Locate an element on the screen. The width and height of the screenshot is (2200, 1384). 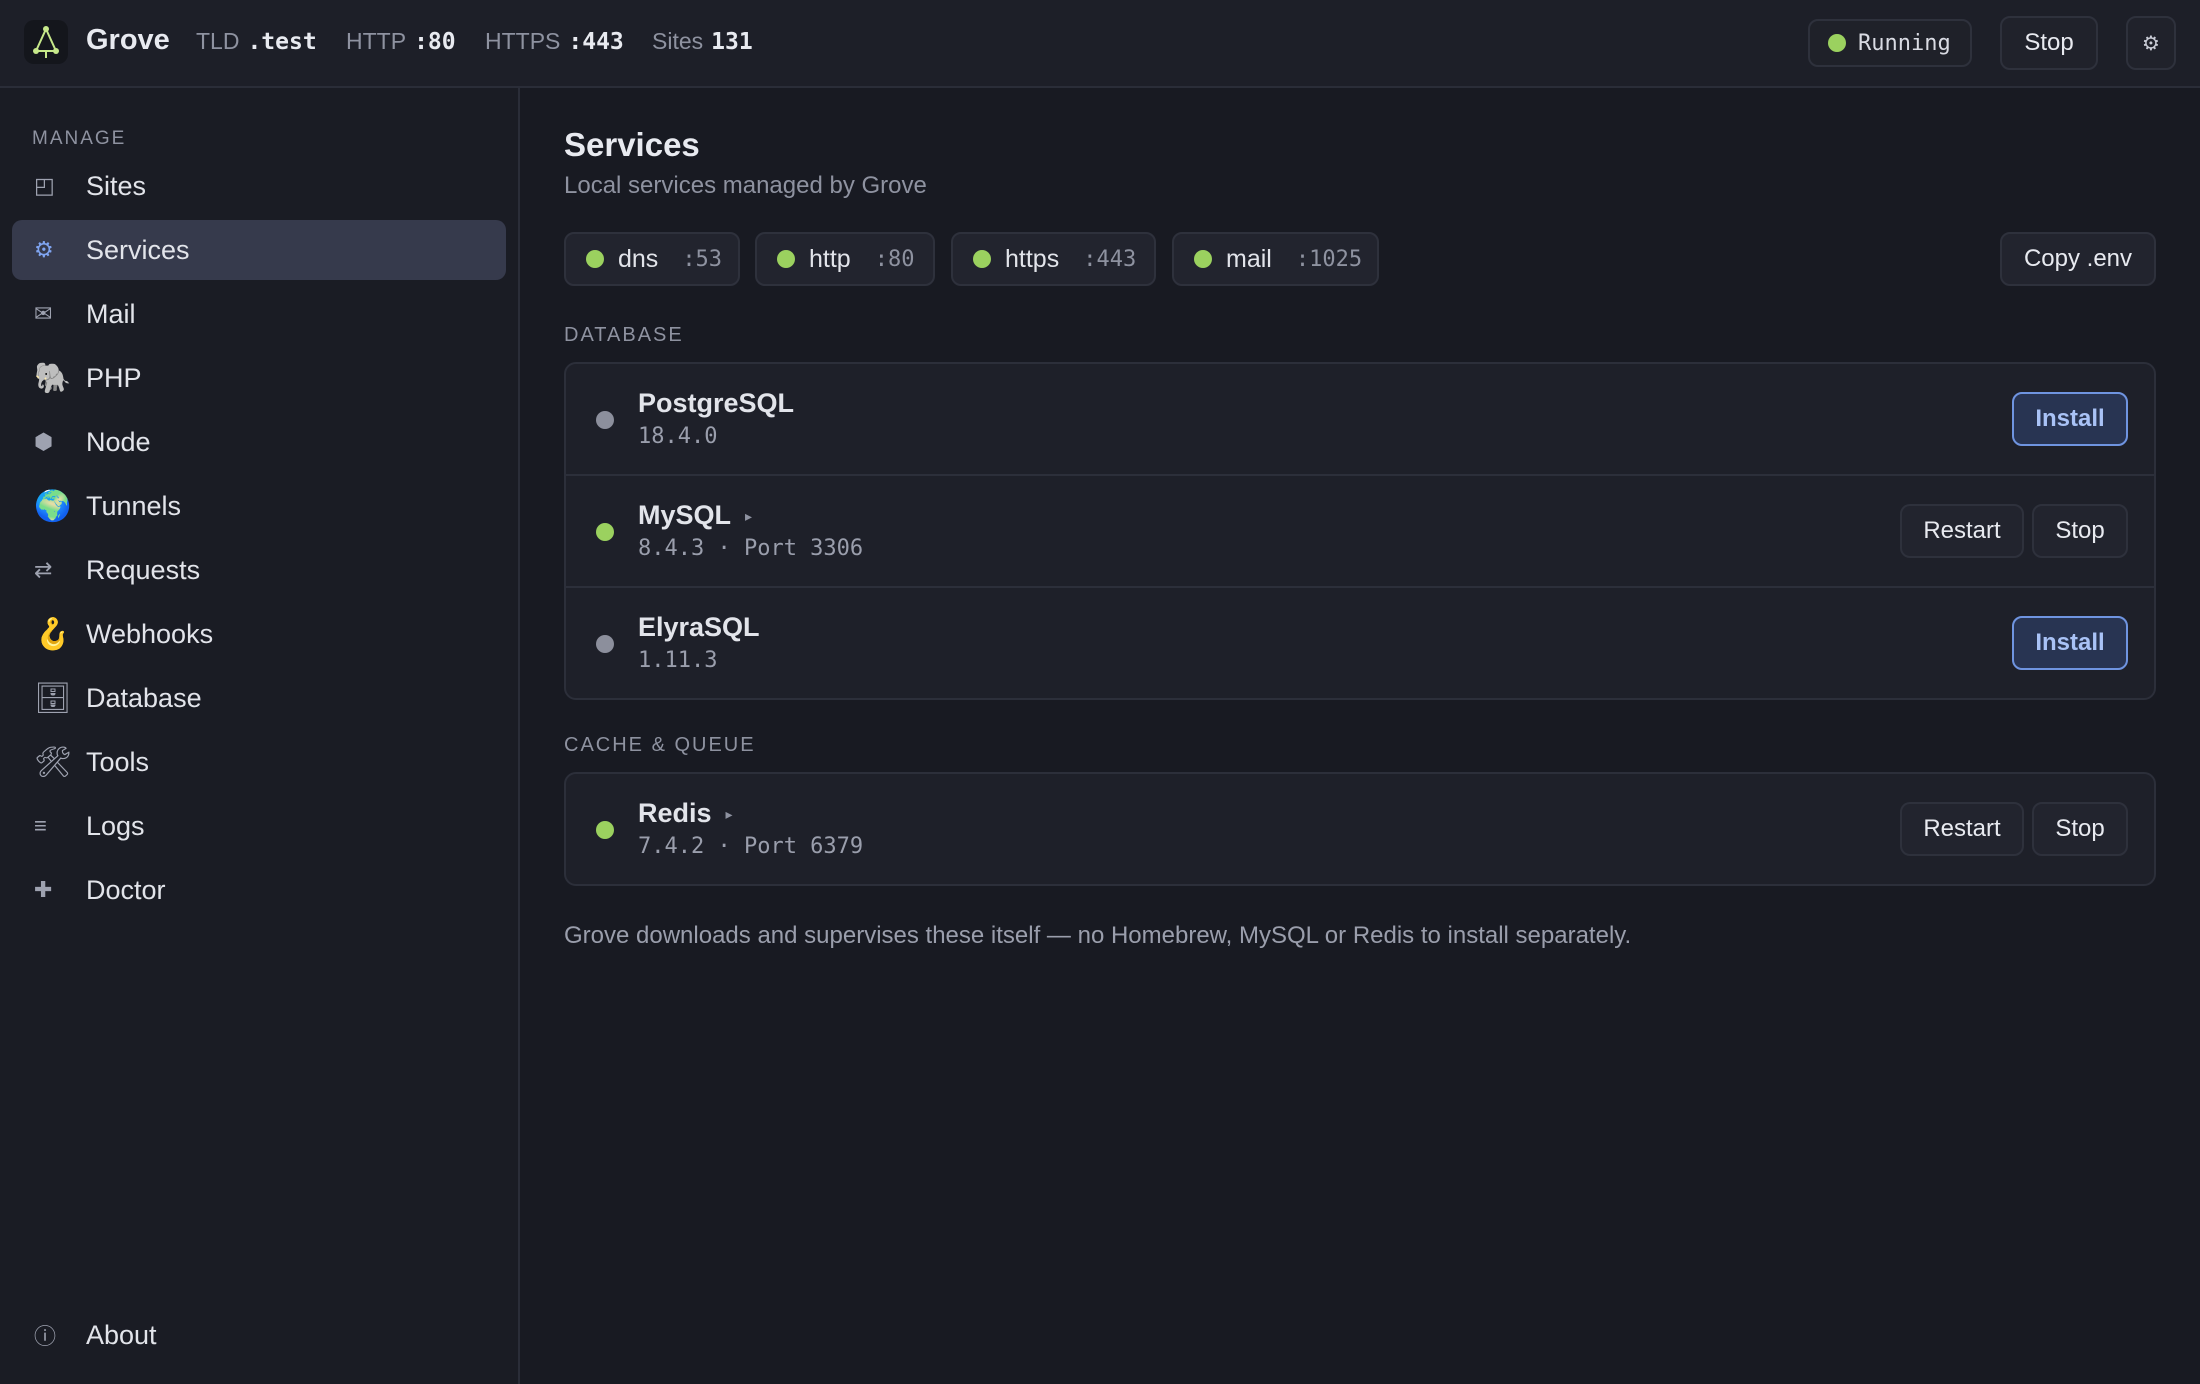
sidebar-item-php: 🐘 PHP is located at coordinates (259, 378).